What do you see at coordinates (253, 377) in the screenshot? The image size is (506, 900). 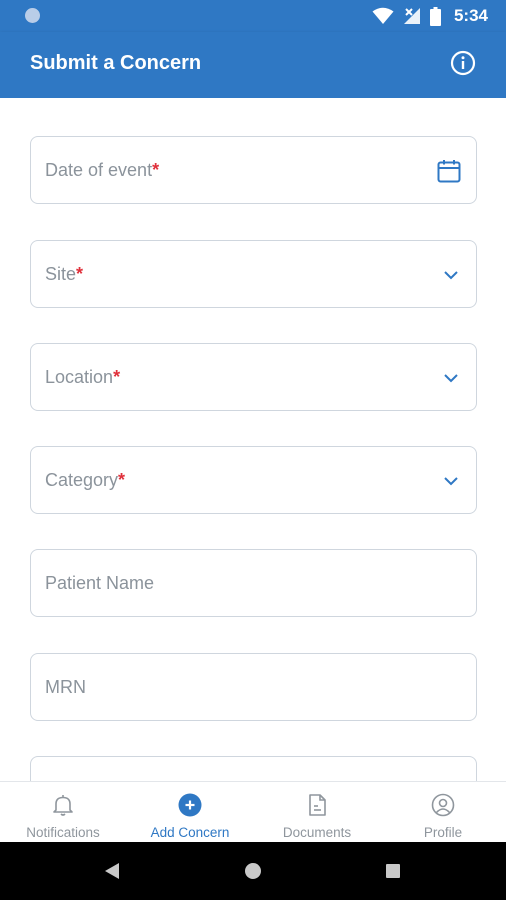 I see `location-select: Location*` at bounding box center [253, 377].